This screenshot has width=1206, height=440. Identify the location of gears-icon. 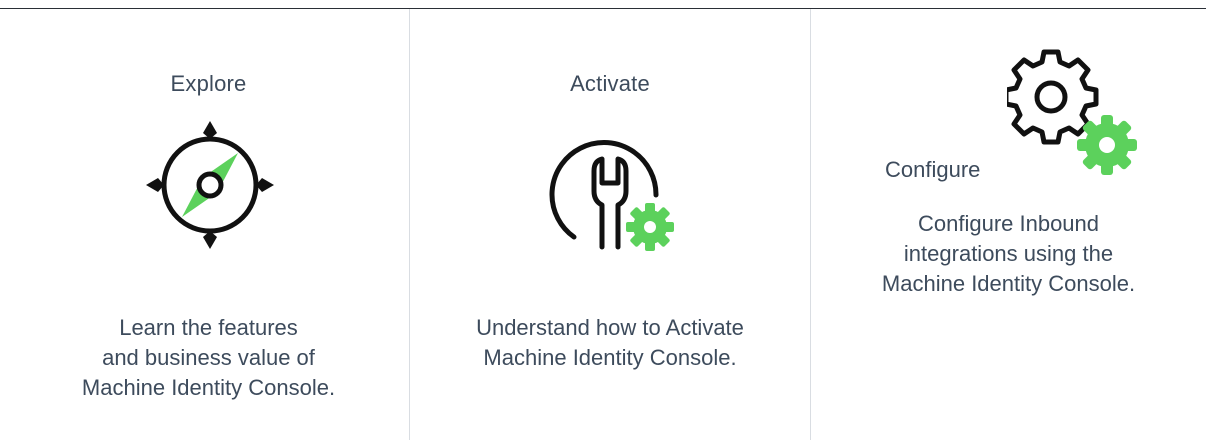
(1075, 117).